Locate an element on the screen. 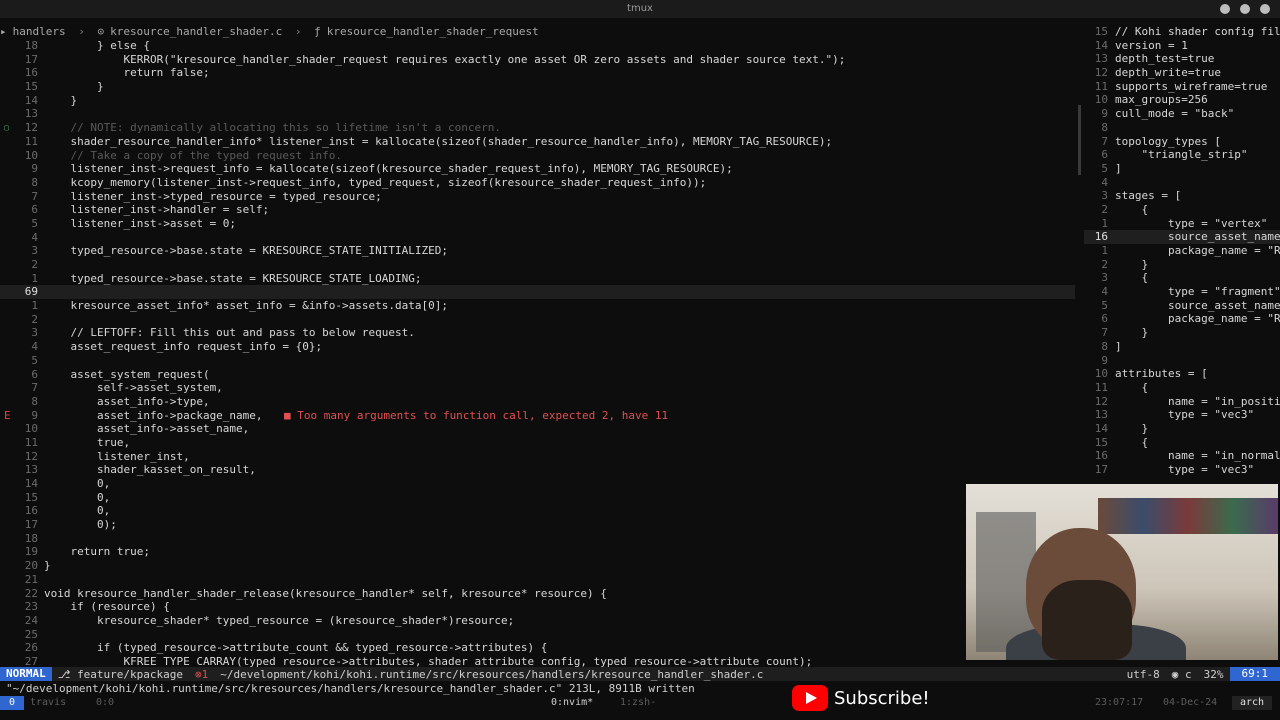 This screenshot has width=1280, height=720. code-line: 18 } else { is located at coordinates (537, 46).